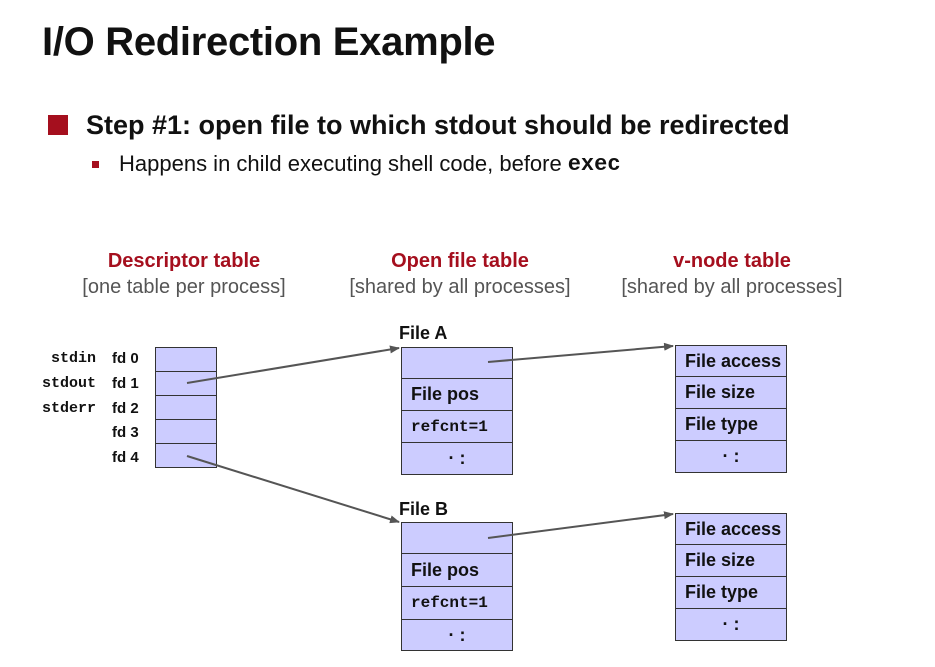 This screenshot has height=667, width=935. I want to click on vnode-a-type-cell: File type, so click(731, 424).